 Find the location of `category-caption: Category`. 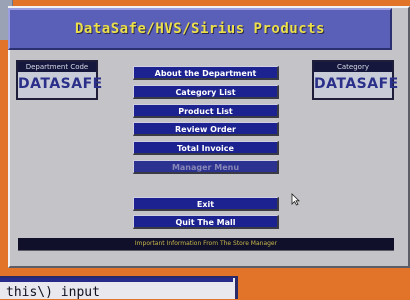

category-caption: Category is located at coordinates (353, 67).